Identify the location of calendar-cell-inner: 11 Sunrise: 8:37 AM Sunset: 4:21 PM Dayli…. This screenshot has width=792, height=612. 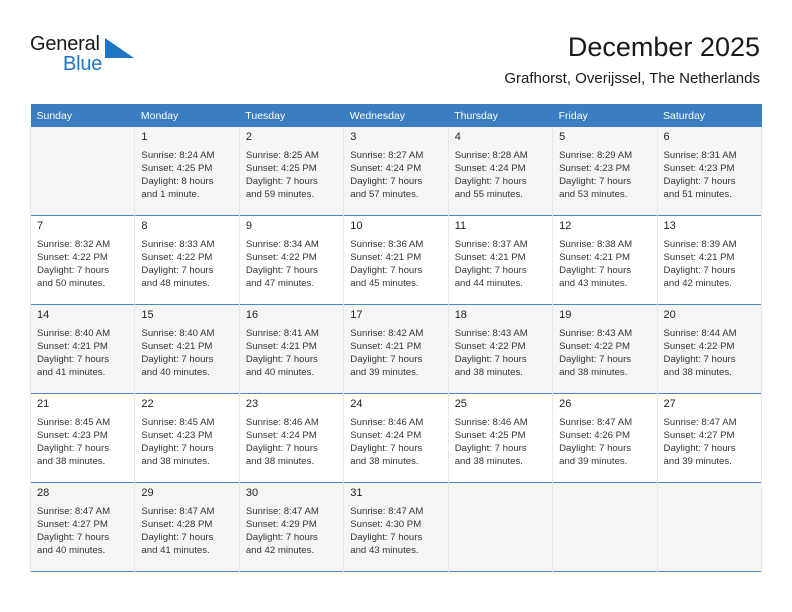
(500, 260).